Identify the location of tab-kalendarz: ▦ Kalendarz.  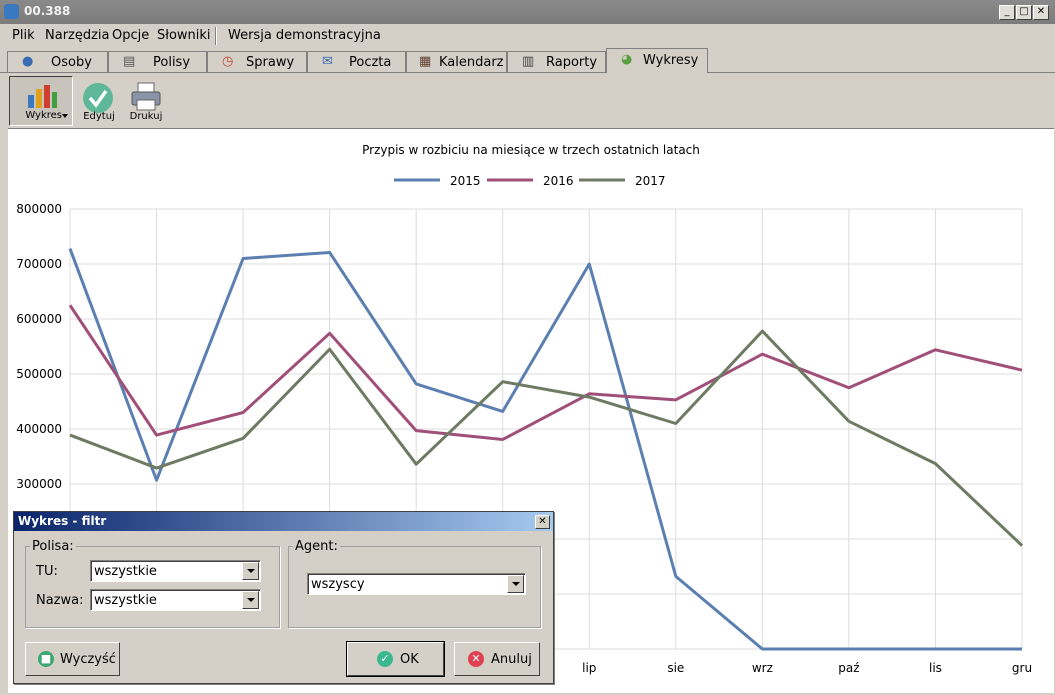
(456, 61).